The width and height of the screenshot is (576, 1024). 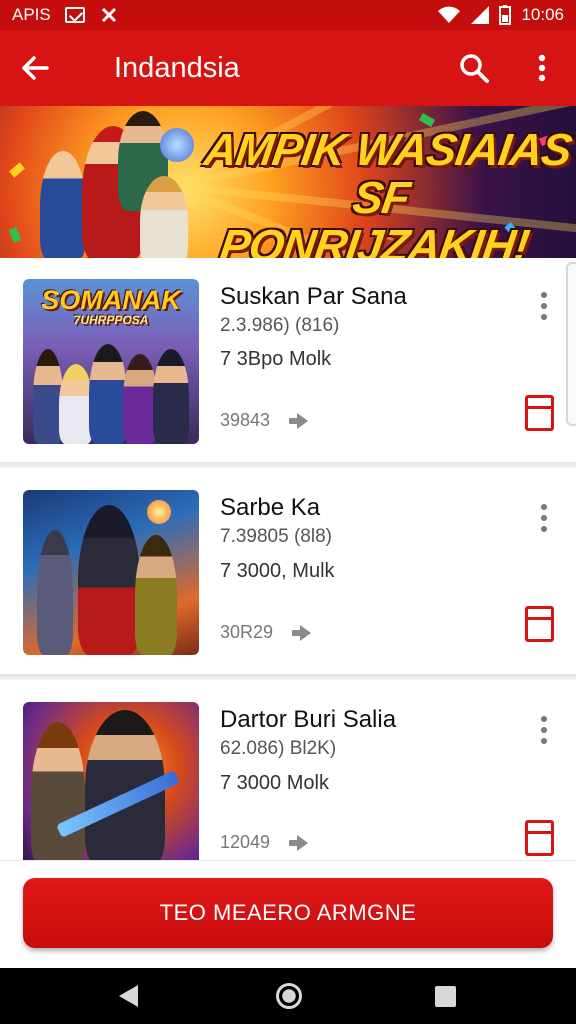 What do you see at coordinates (177, 145) in the screenshot?
I see `banner-gem` at bounding box center [177, 145].